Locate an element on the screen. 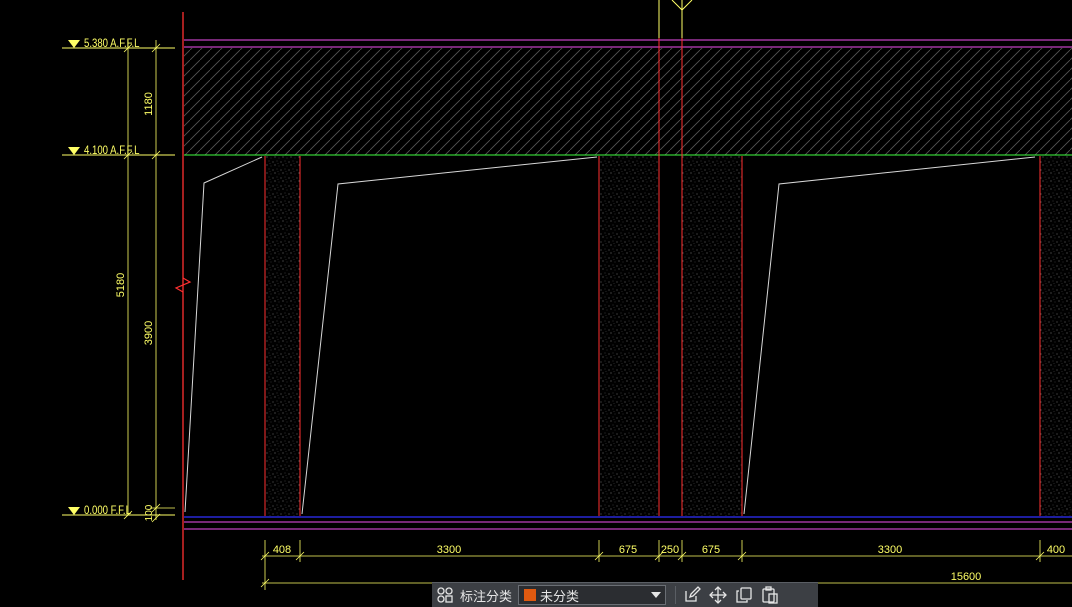  dim-250: 250 is located at coordinates (670, 550).